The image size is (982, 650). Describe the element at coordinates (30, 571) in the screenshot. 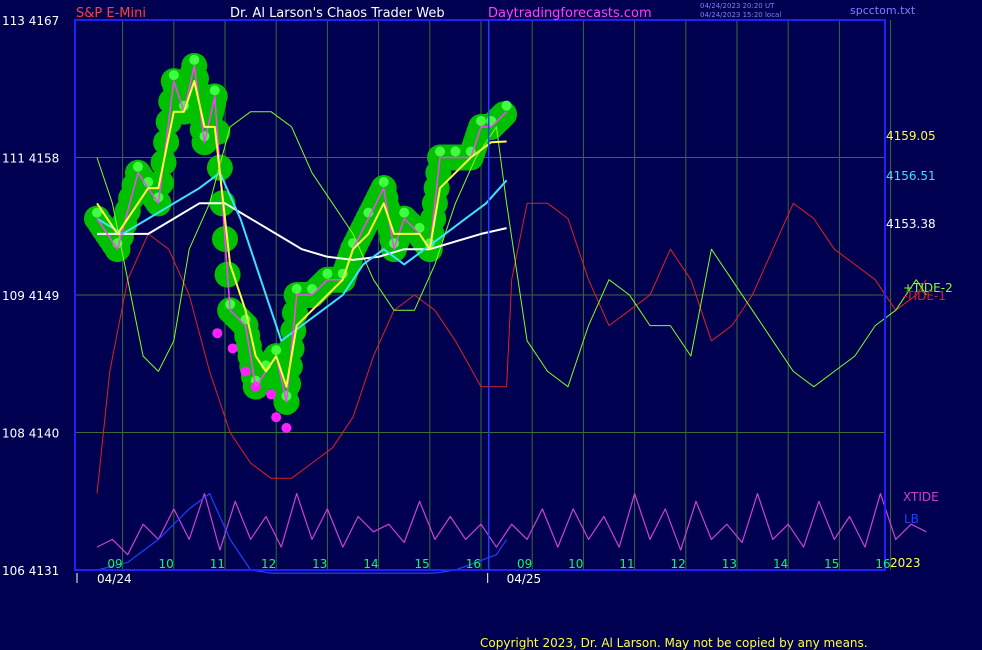

I see `price-tick-label: 106 4131` at that location.